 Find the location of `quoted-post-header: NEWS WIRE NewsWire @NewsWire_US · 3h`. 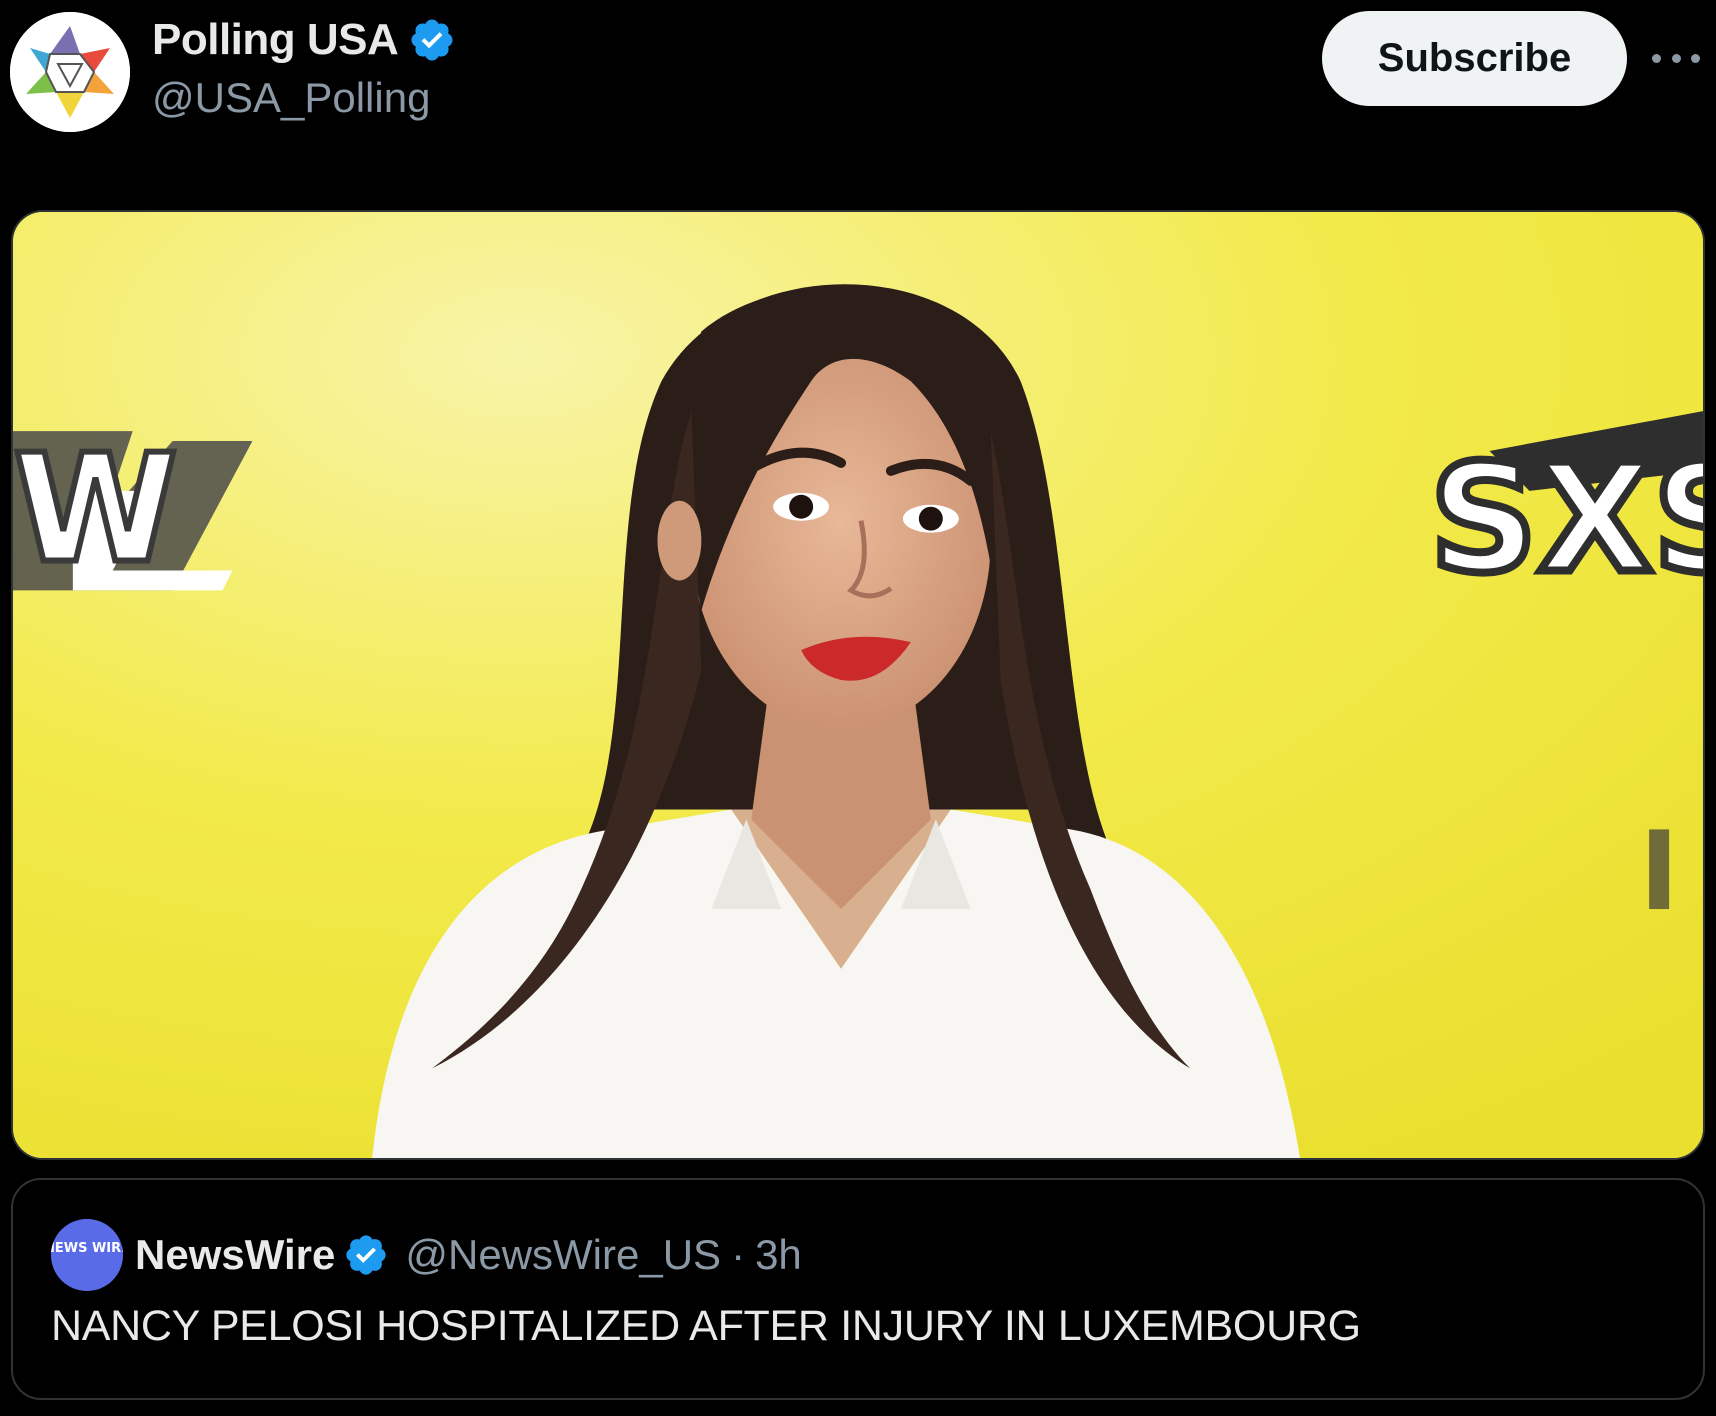

quoted-post-header: NEWS WIRE NewsWire @NewsWire_US · 3h is located at coordinates (426, 1255).